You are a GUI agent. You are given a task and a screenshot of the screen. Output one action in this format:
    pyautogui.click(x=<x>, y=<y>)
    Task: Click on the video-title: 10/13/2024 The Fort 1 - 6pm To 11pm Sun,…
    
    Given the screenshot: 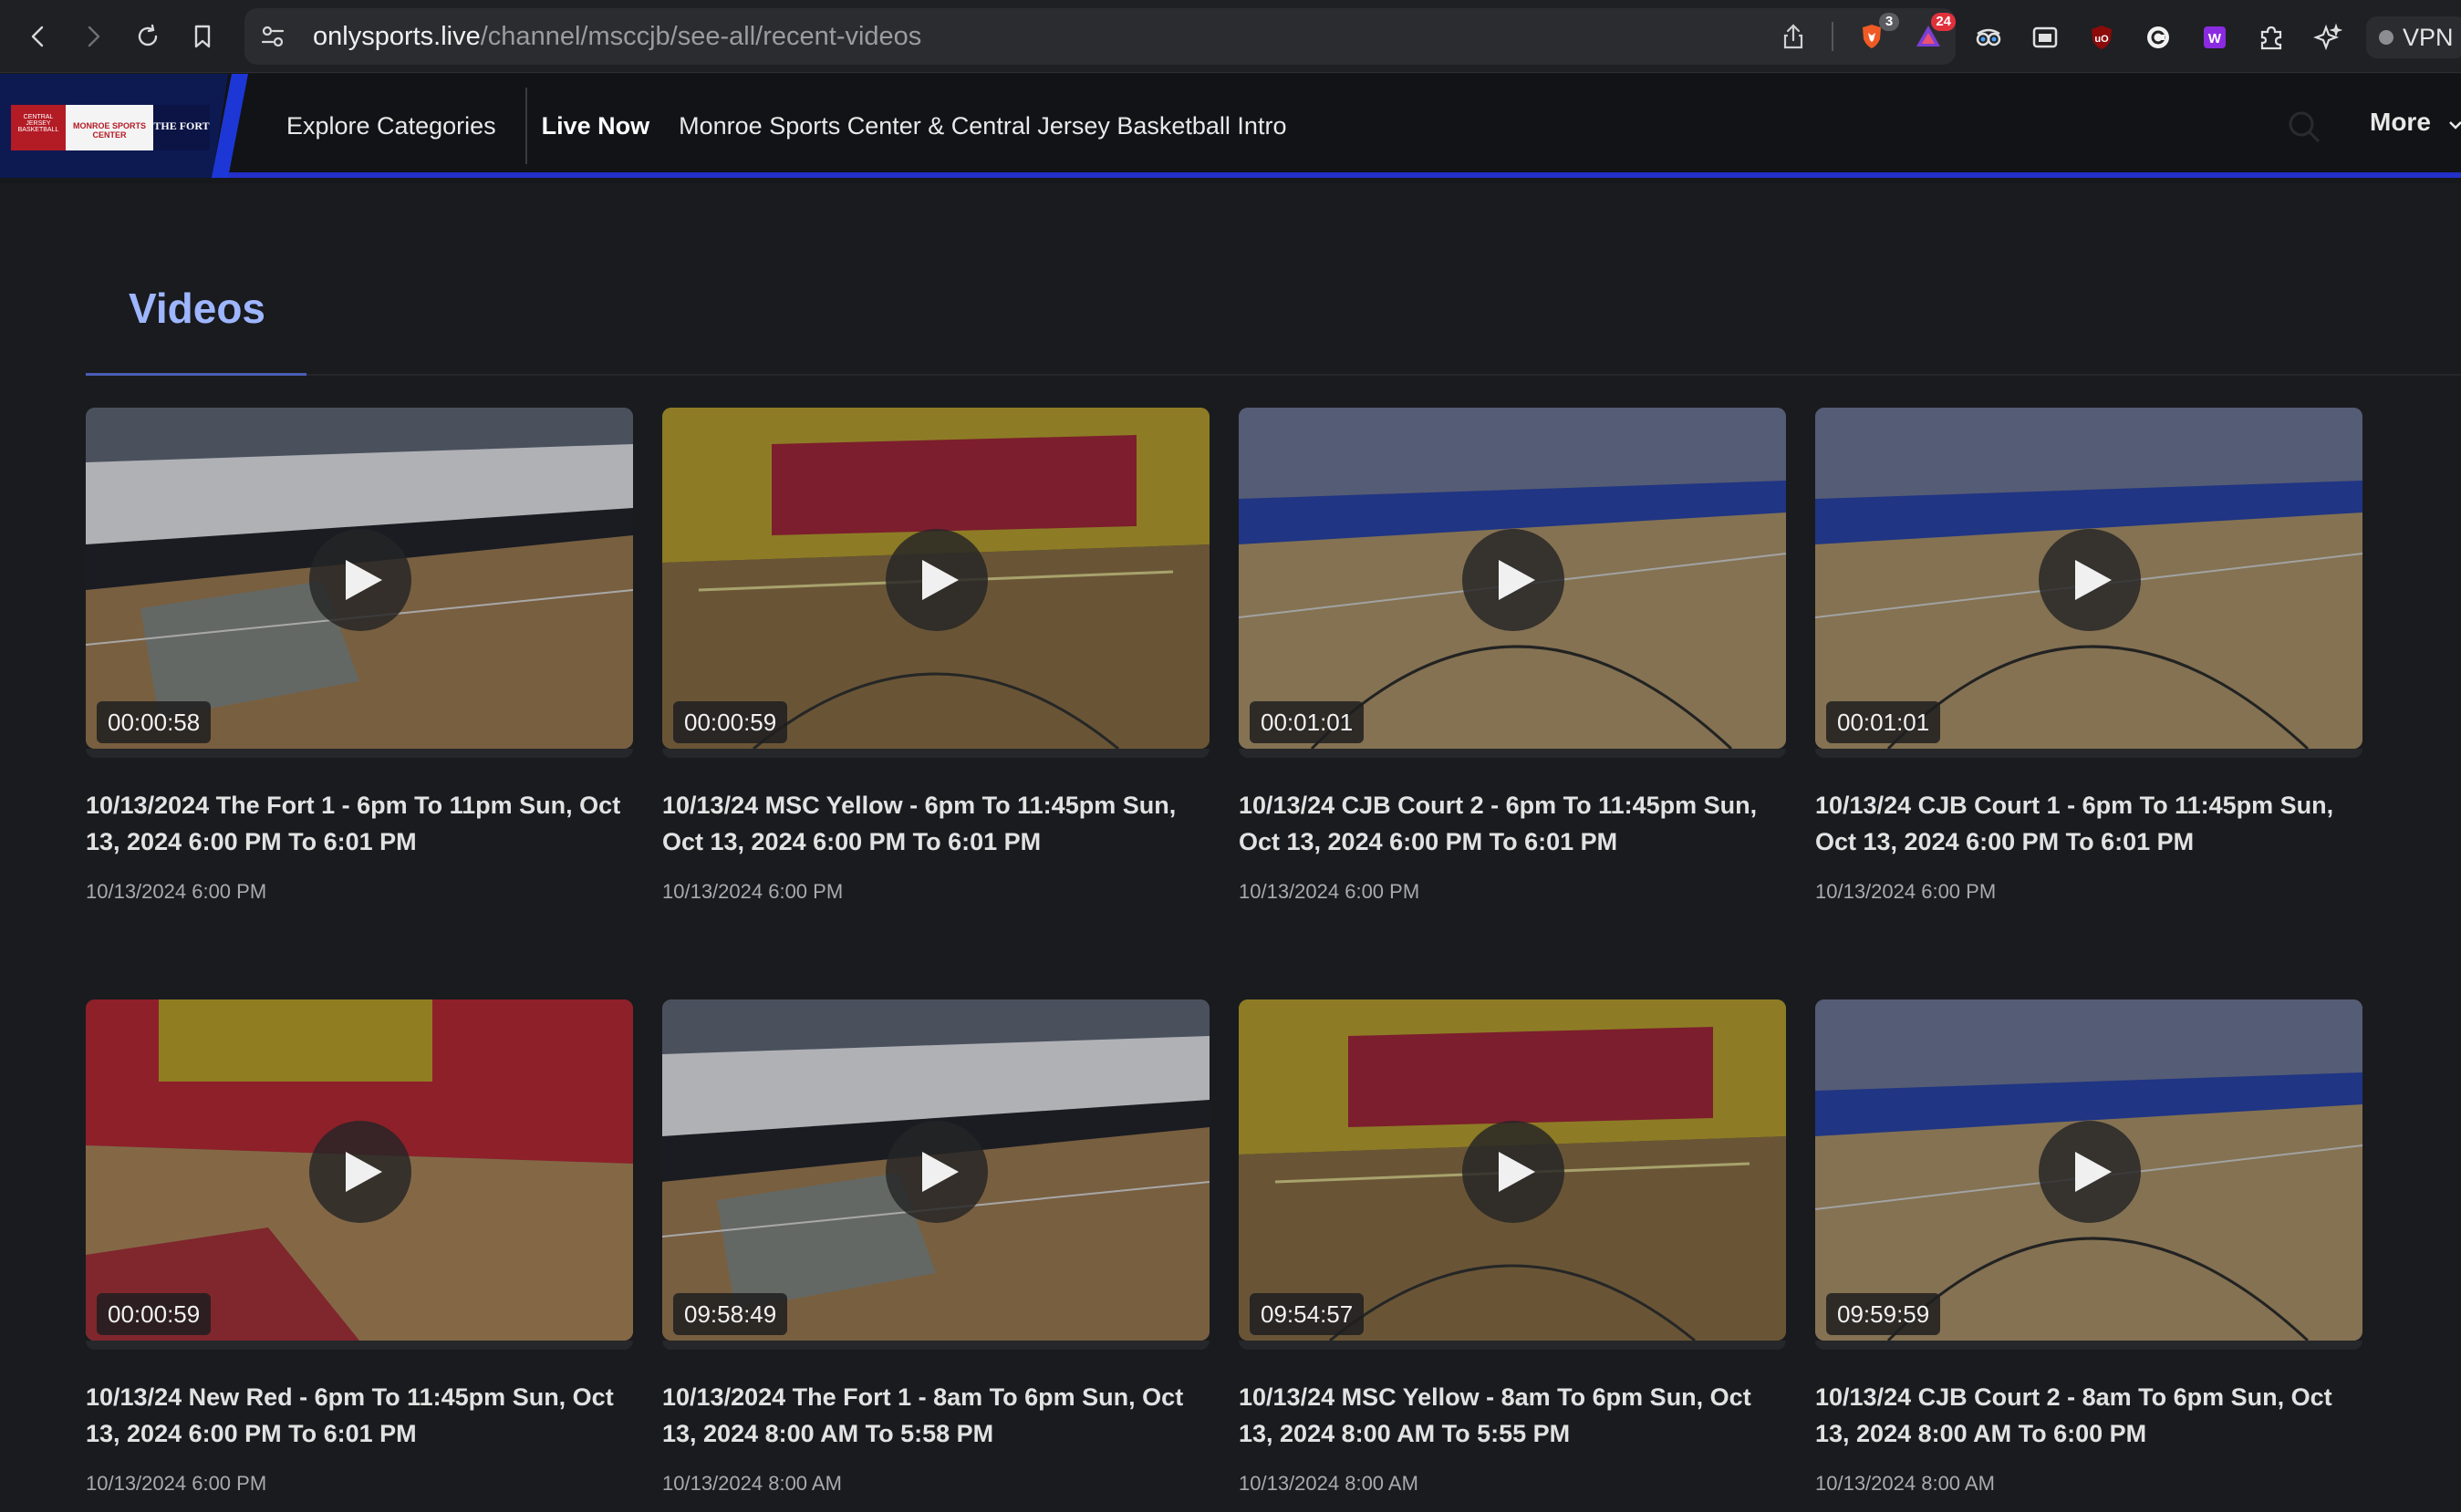 What is the action you would take?
    pyautogui.click(x=361, y=823)
    